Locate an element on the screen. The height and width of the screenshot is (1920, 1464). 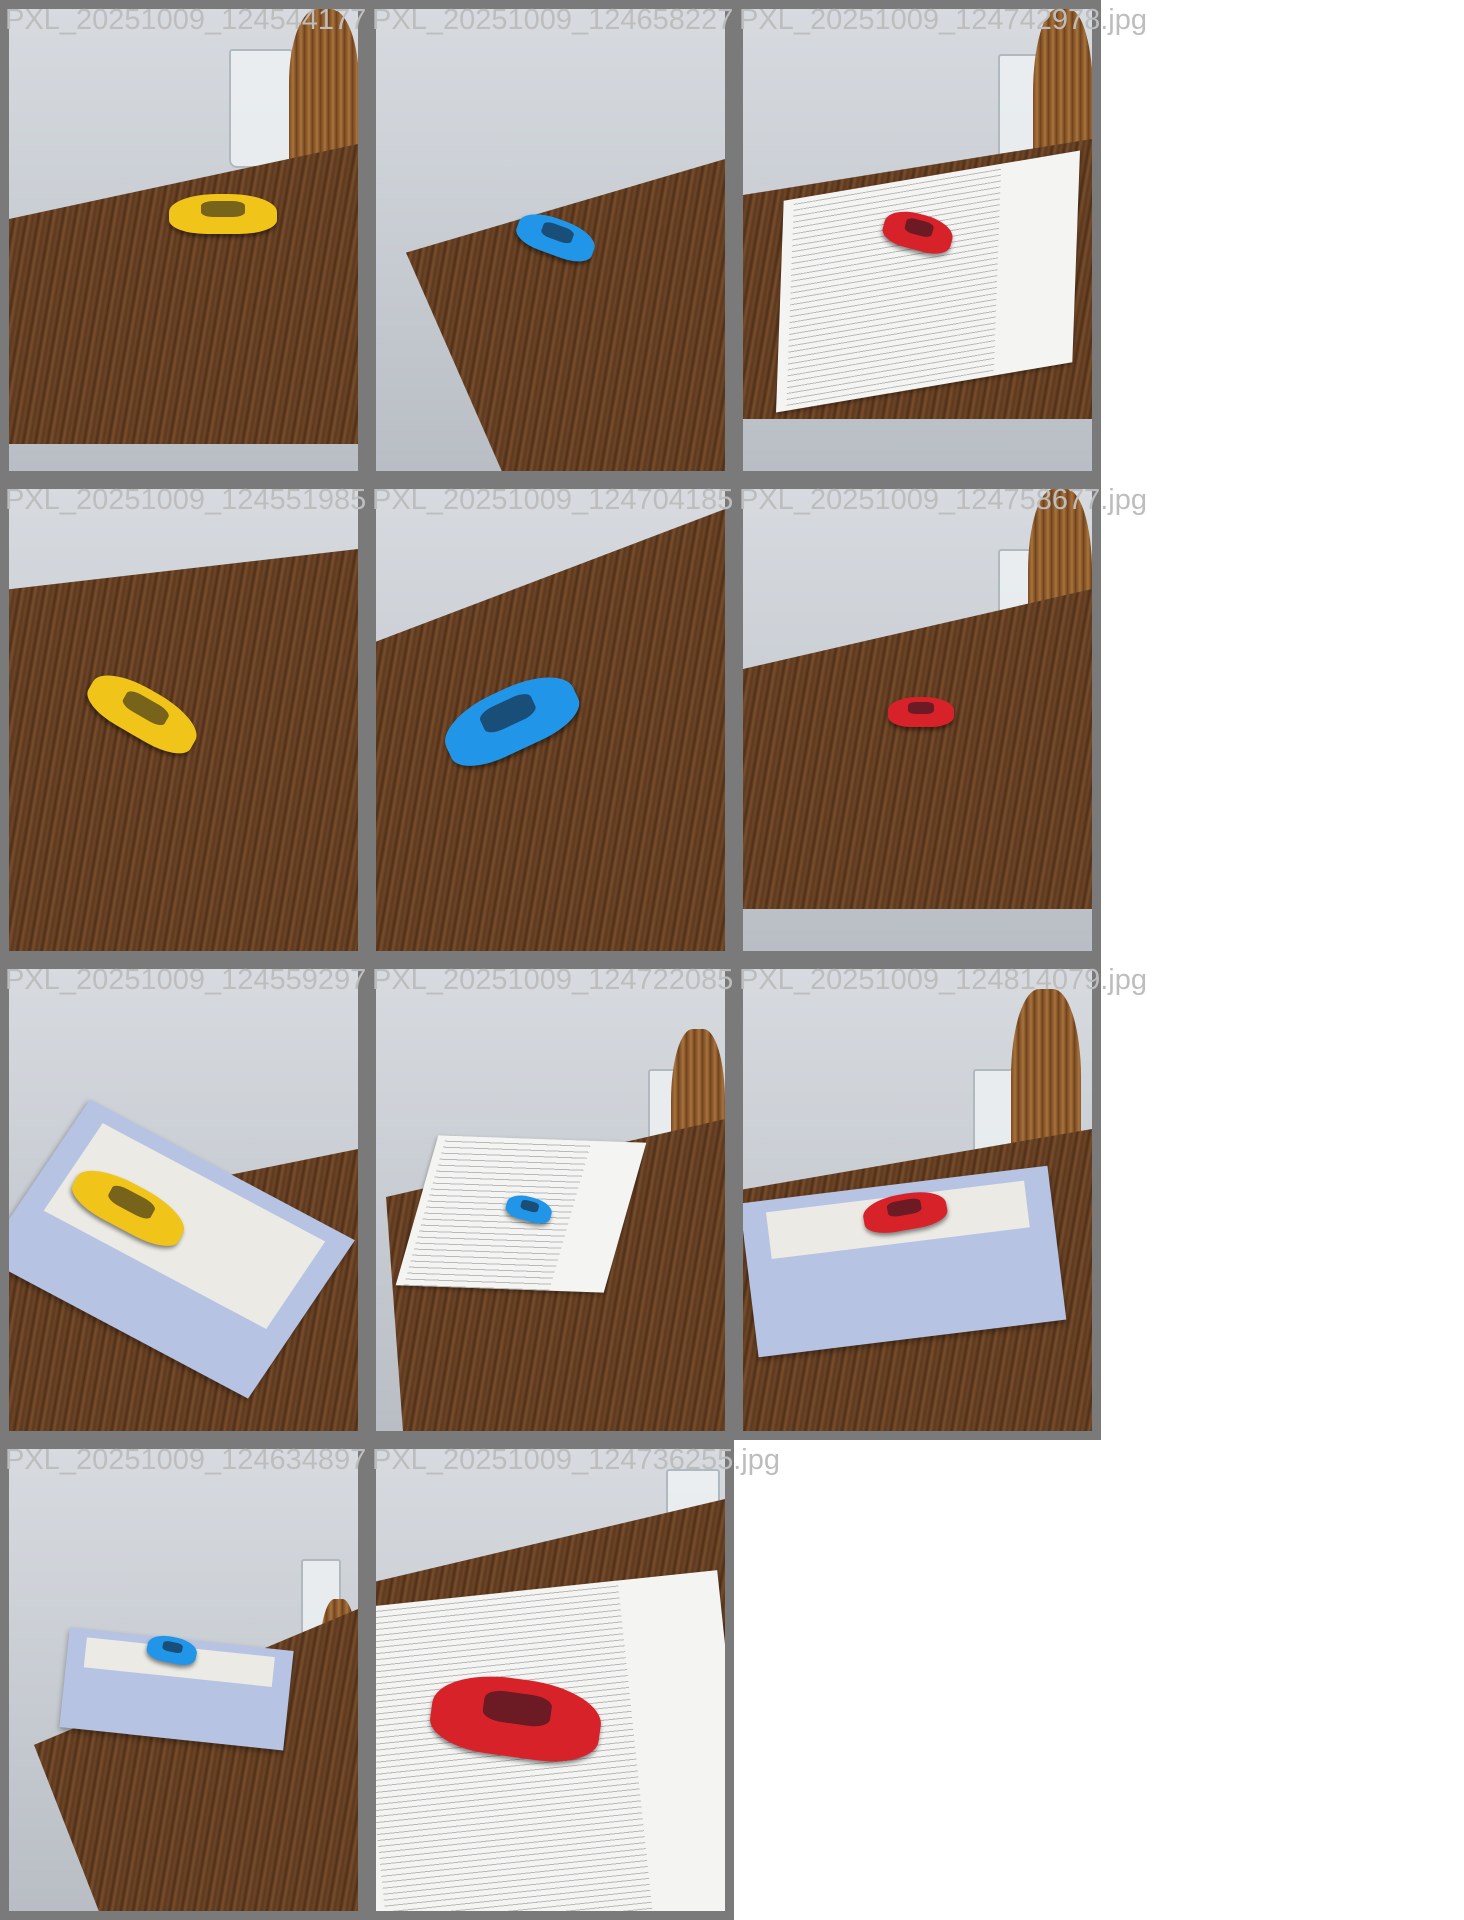
image-filename: PXL_20251009_124544177.jpg is located at coordinates (209, 20).